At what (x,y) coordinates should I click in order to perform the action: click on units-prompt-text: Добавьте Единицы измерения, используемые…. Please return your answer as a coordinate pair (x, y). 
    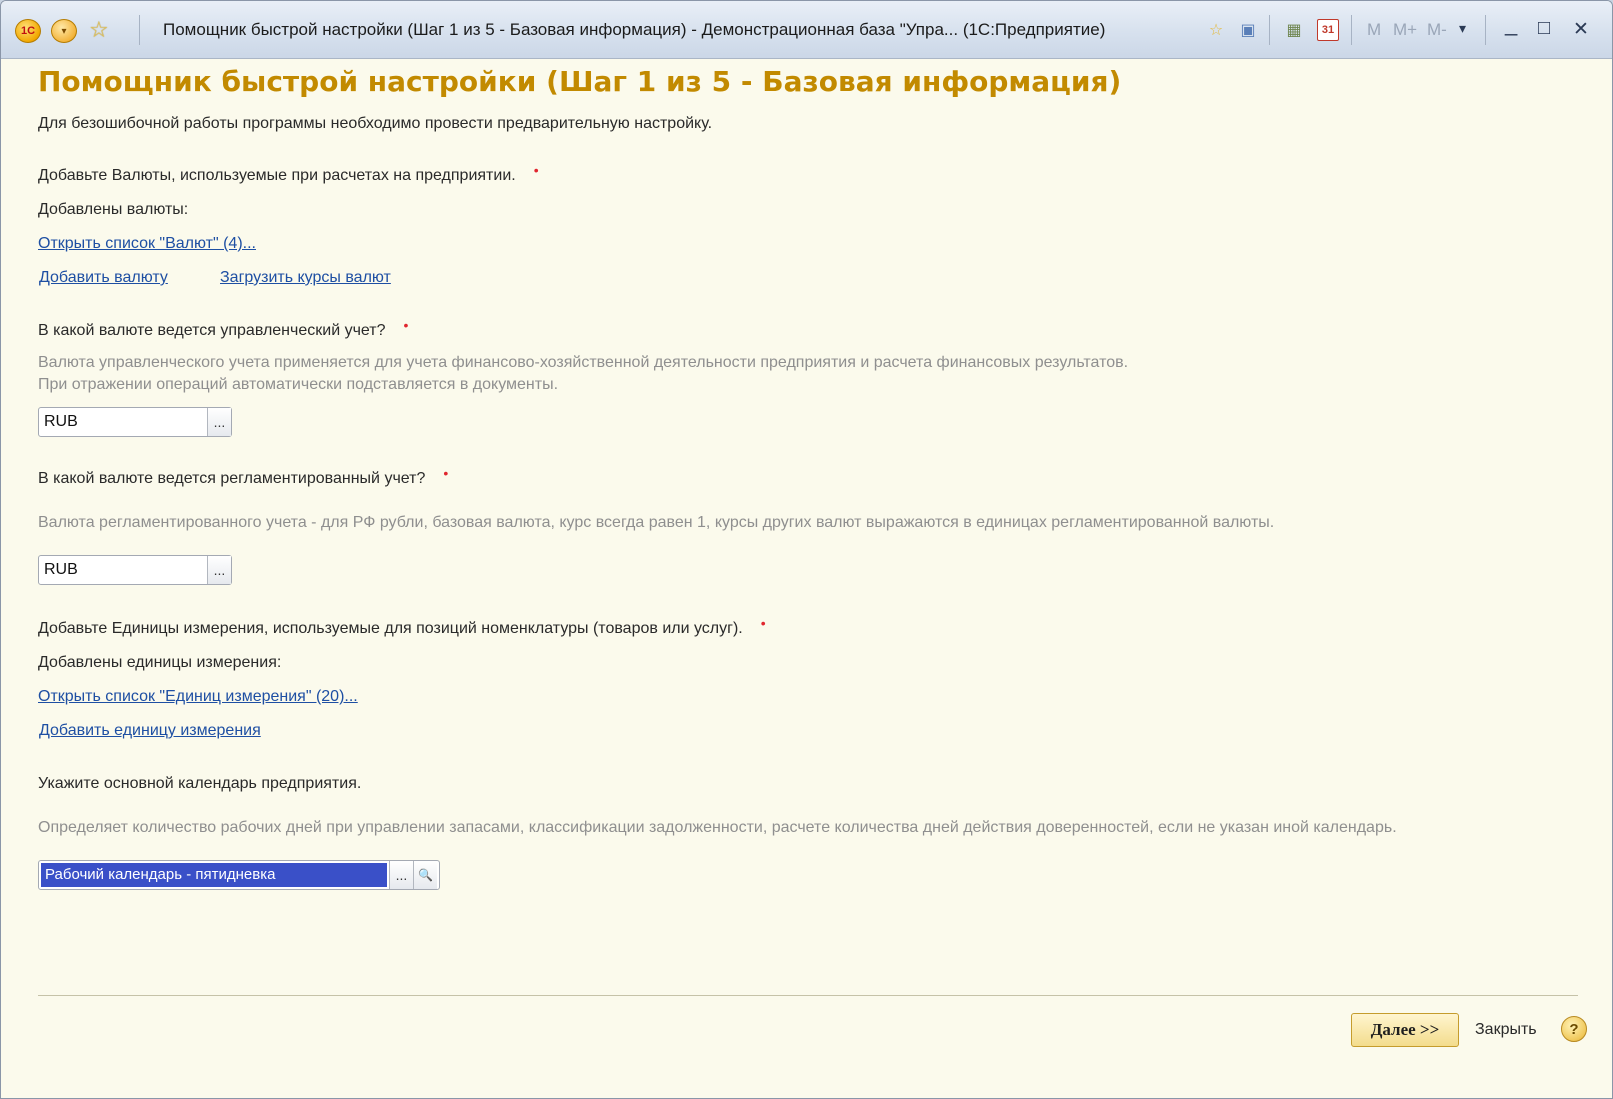
    Looking at the image, I should click on (390, 628).